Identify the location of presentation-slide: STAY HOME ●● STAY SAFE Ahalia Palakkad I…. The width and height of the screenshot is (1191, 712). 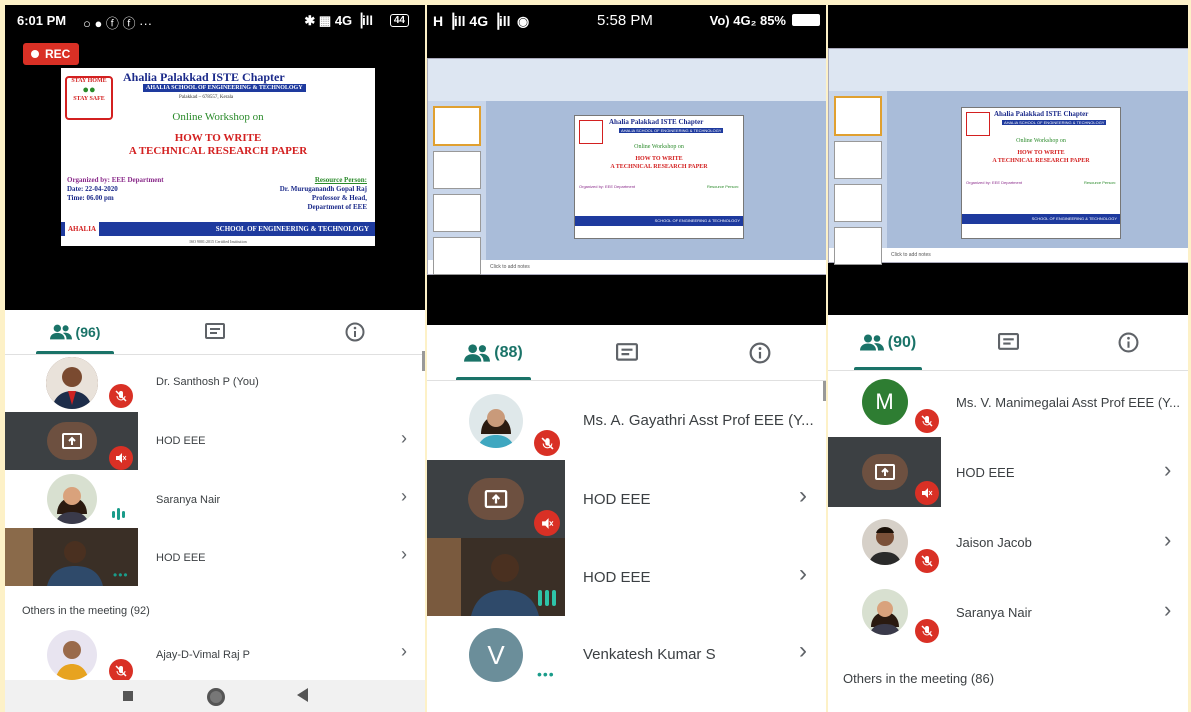
(218, 157).